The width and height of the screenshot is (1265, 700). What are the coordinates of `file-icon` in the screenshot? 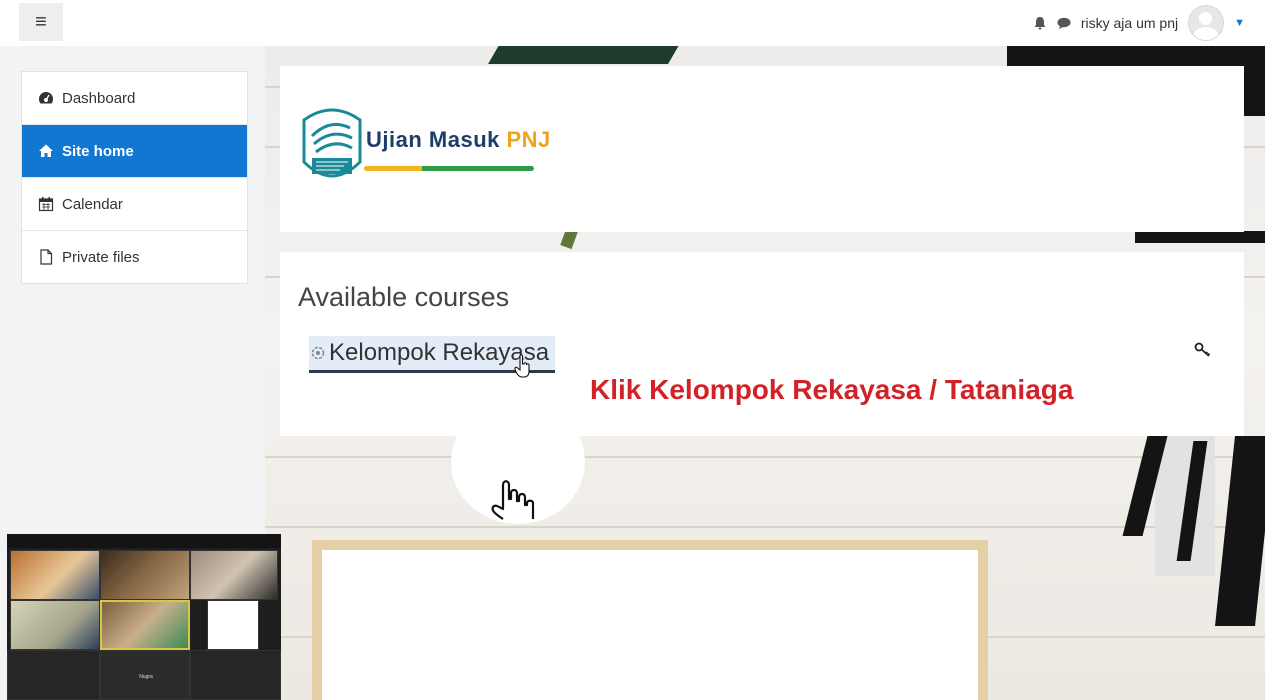 It's located at (46, 257).